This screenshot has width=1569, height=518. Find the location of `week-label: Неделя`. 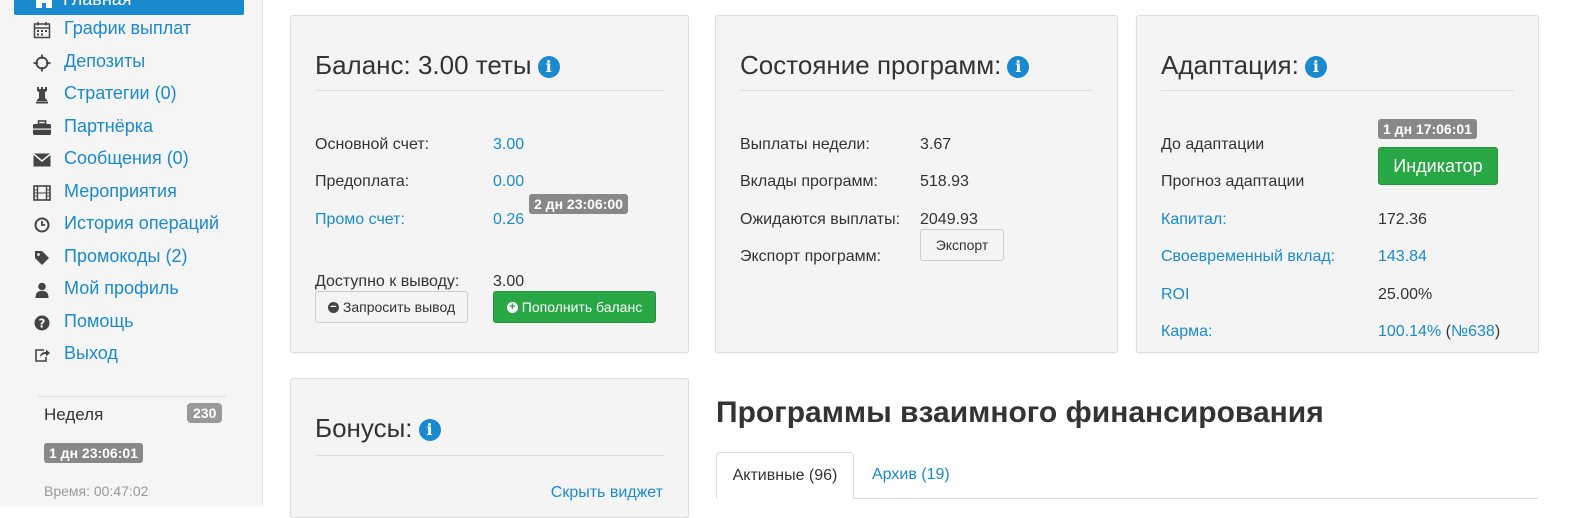

week-label: Неделя is located at coordinates (74, 414).